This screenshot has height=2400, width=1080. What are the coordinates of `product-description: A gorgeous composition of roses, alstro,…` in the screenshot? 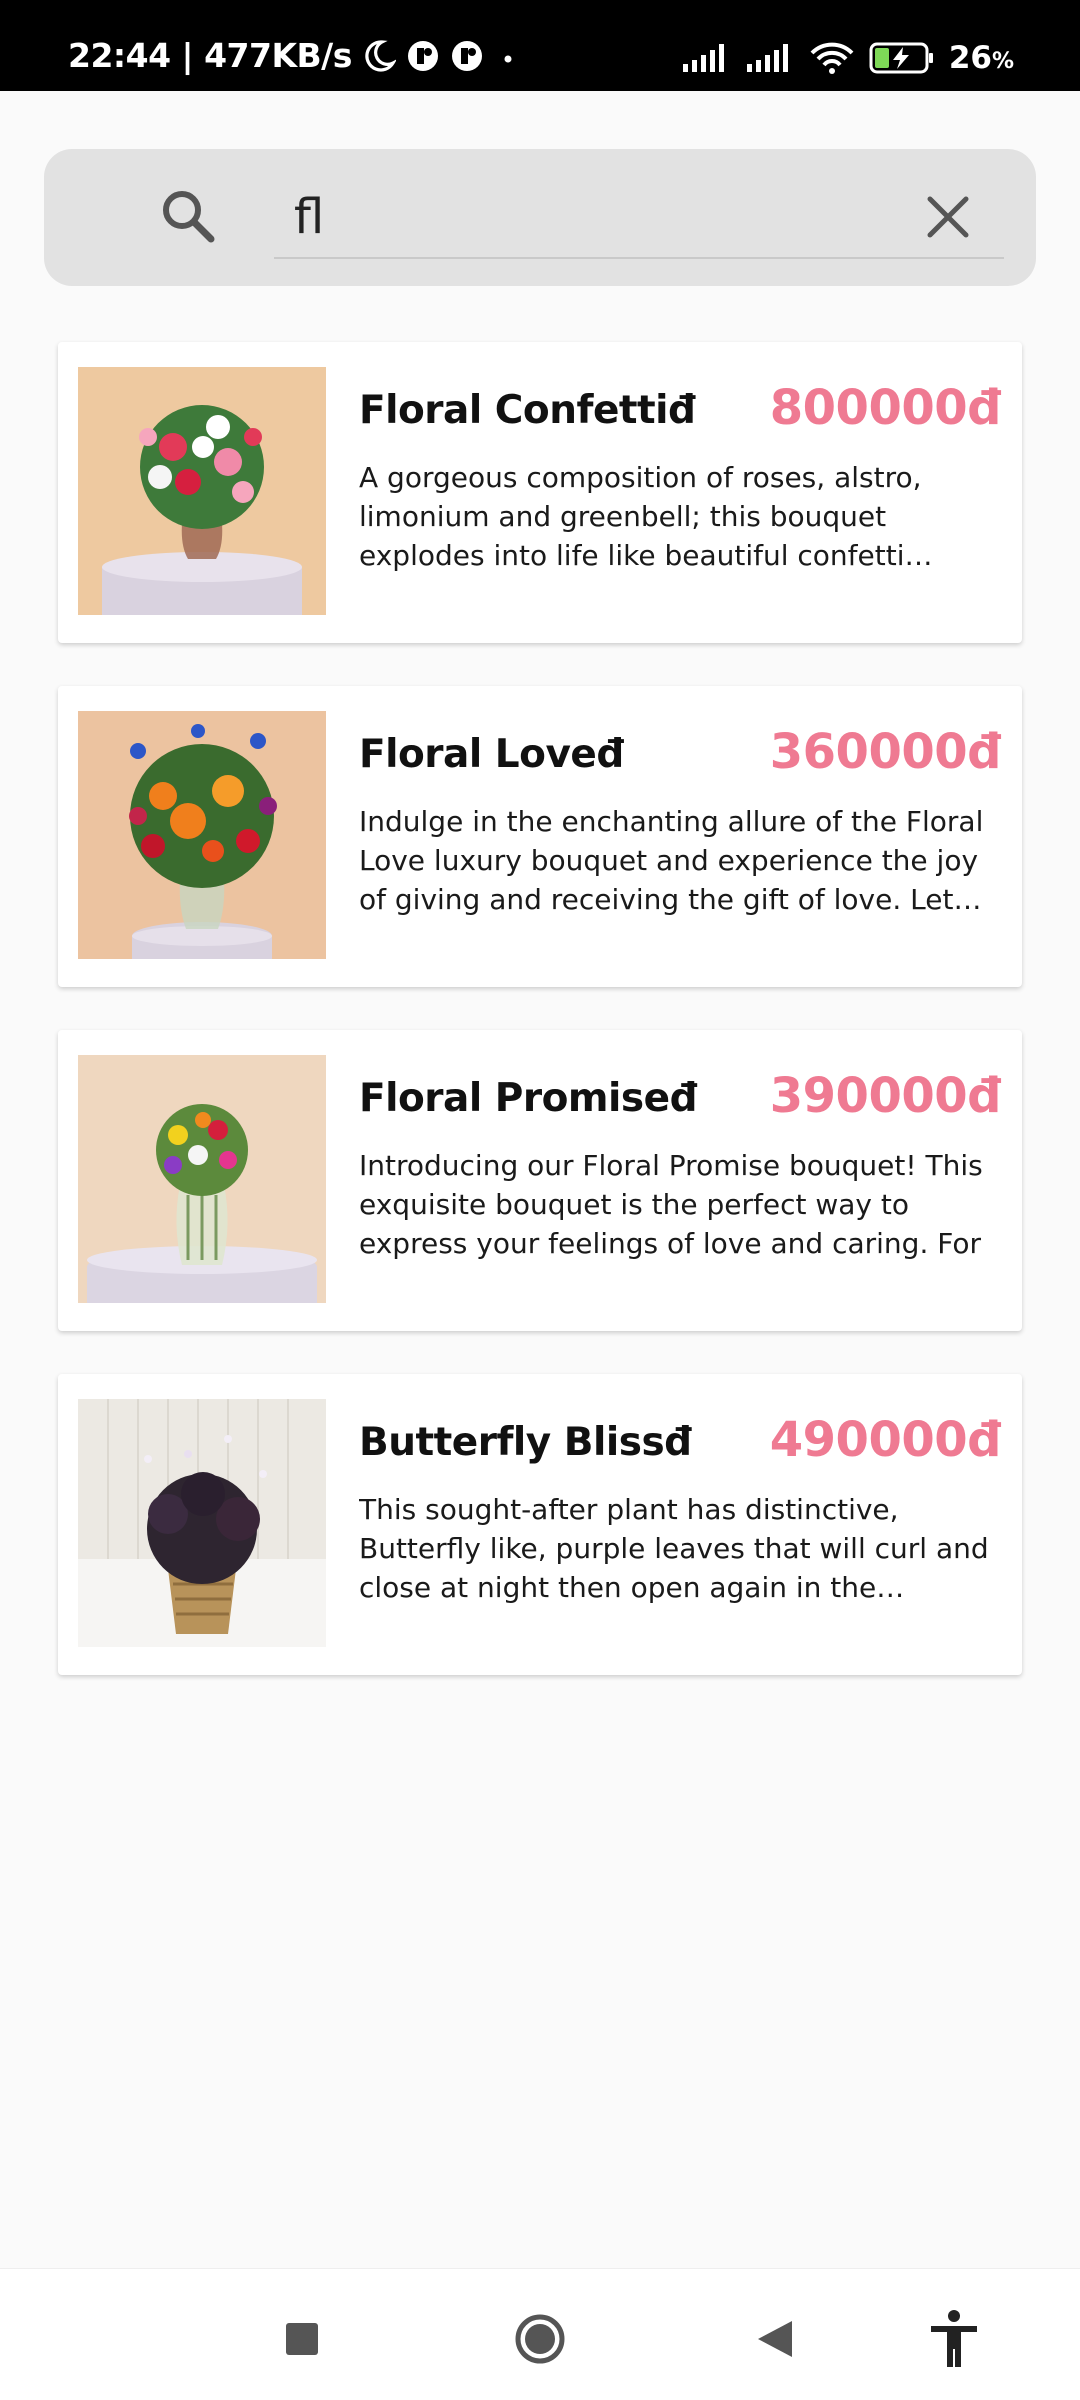 It's located at (640, 516).